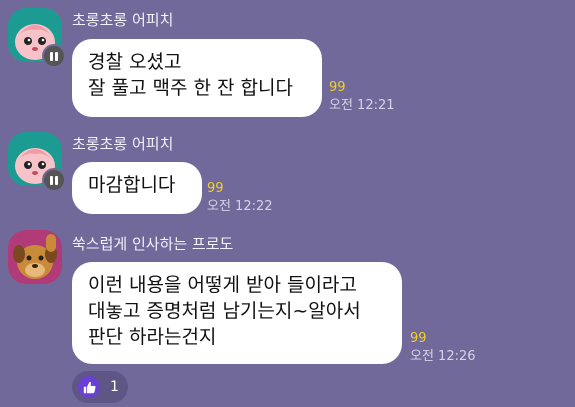  I want to click on frodo-icon, so click(35, 256).